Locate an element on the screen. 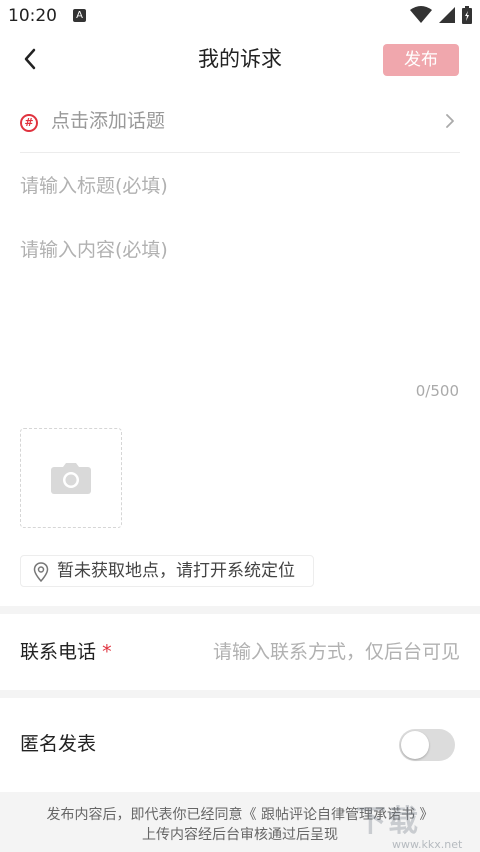 The height and width of the screenshot is (852, 480). notification-icon: A is located at coordinates (79, 15).